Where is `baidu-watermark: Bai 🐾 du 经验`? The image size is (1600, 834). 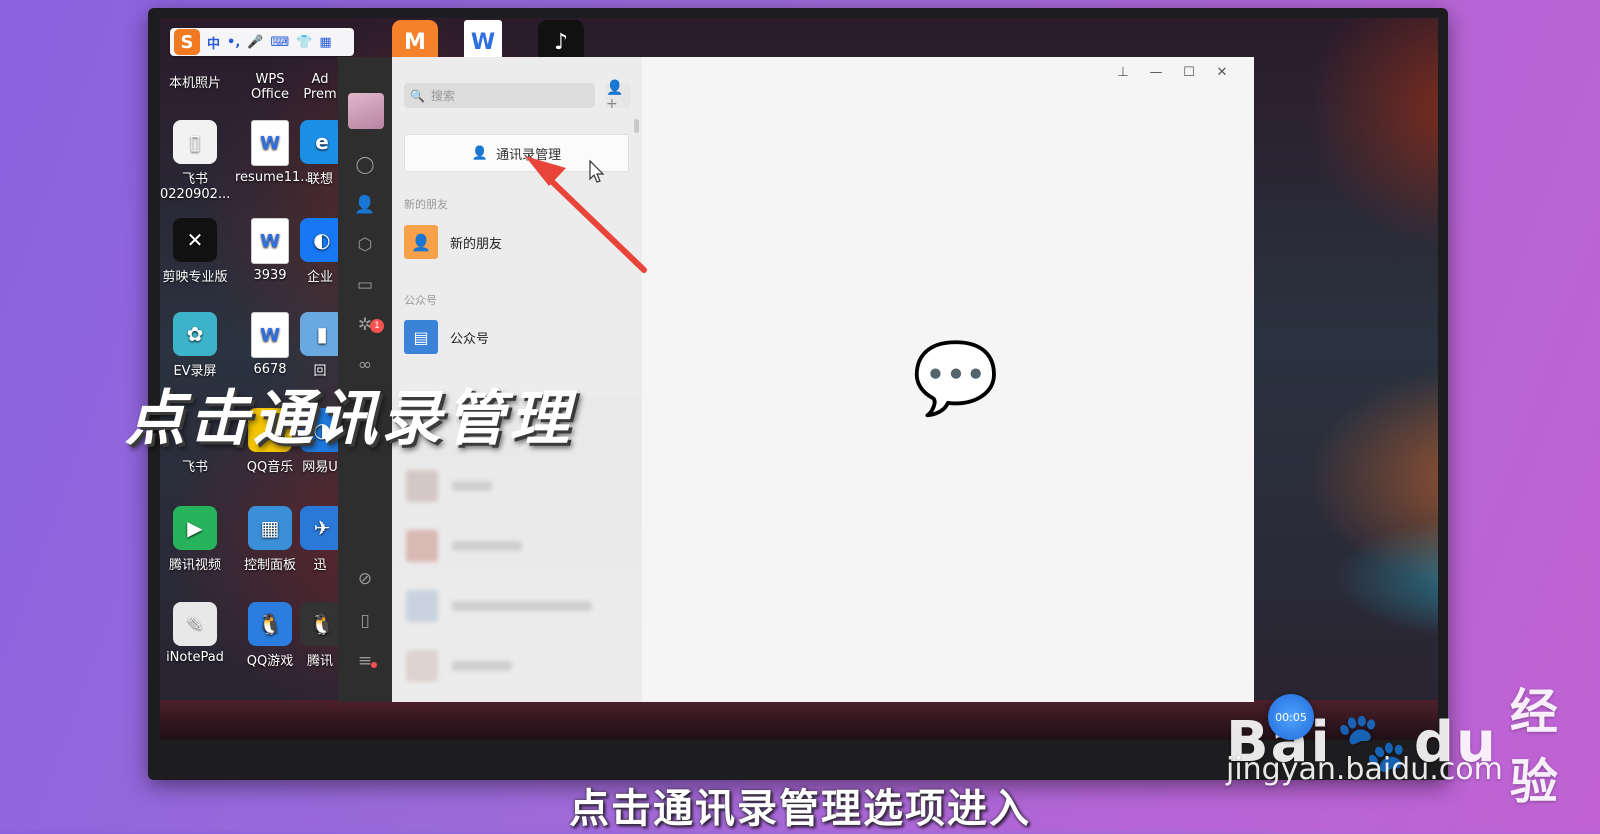
baidu-watermark: Bai 🐾 du 经验 is located at coordinates (1393, 747).